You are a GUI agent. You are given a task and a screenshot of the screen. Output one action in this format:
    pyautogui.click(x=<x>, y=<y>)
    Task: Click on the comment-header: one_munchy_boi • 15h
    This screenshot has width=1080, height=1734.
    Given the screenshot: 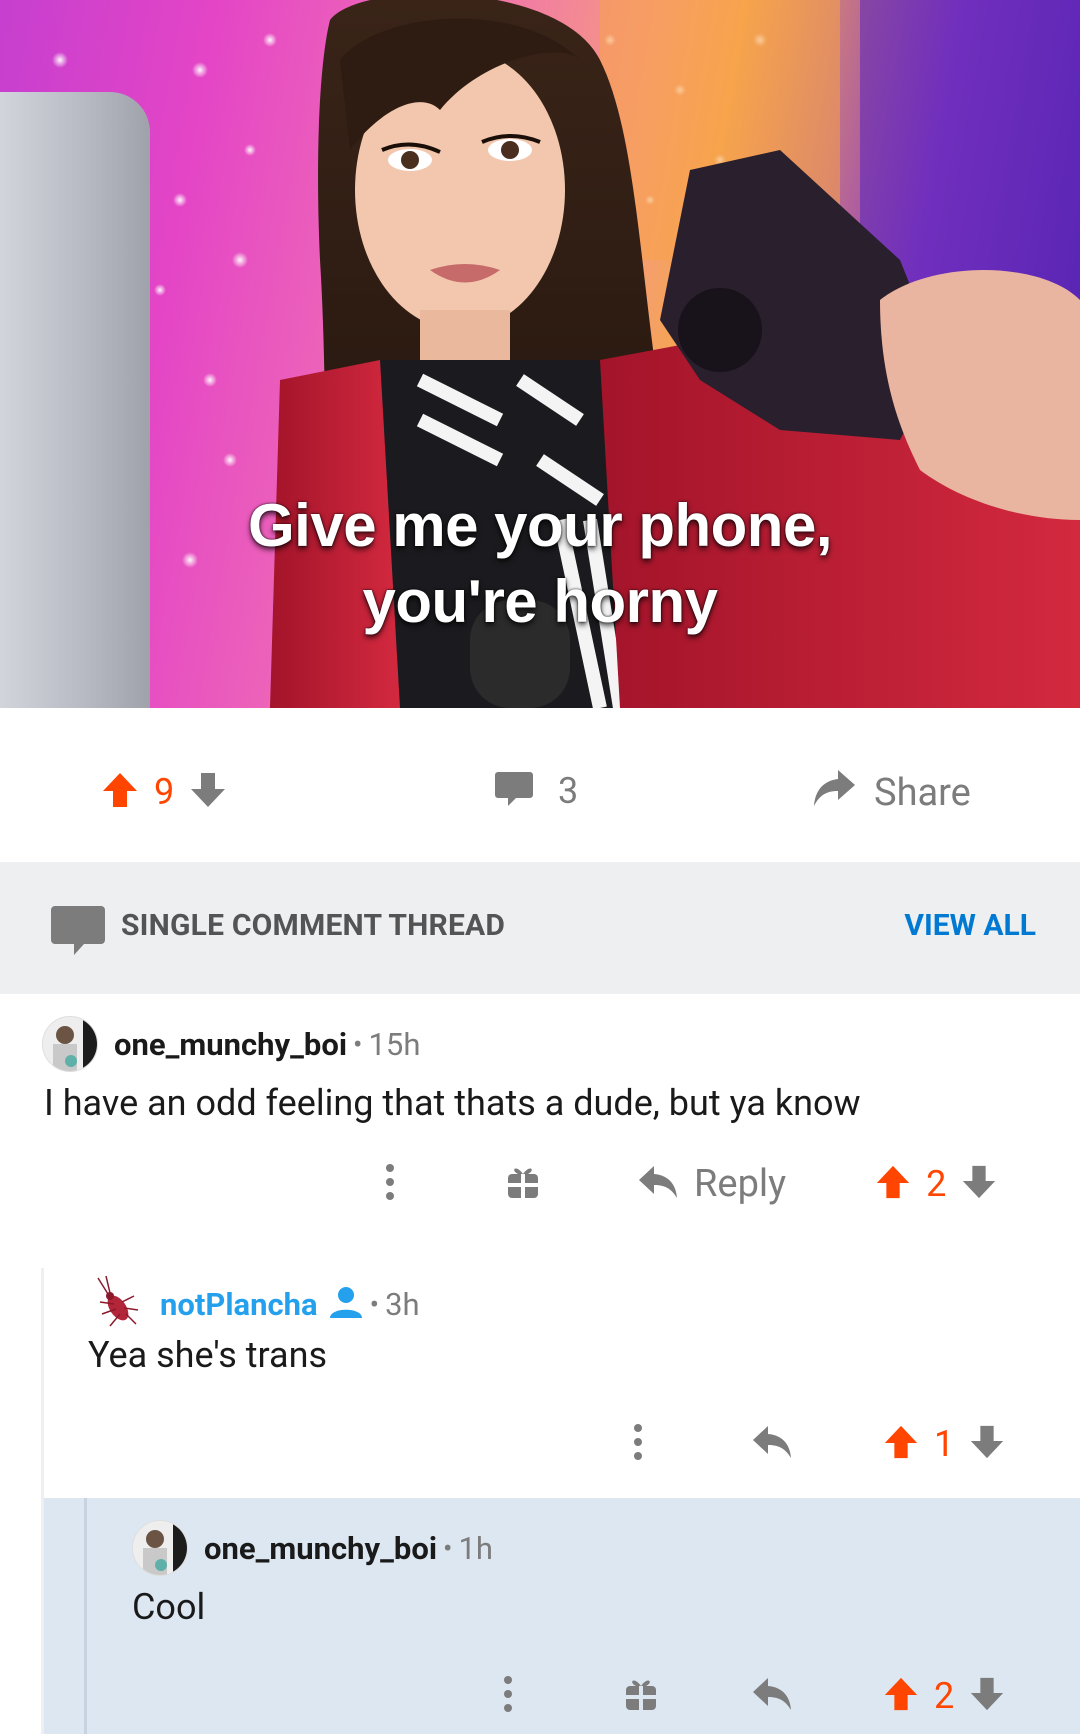 What is the action you would take?
    pyautogui.click(x=231, y=1044)
    